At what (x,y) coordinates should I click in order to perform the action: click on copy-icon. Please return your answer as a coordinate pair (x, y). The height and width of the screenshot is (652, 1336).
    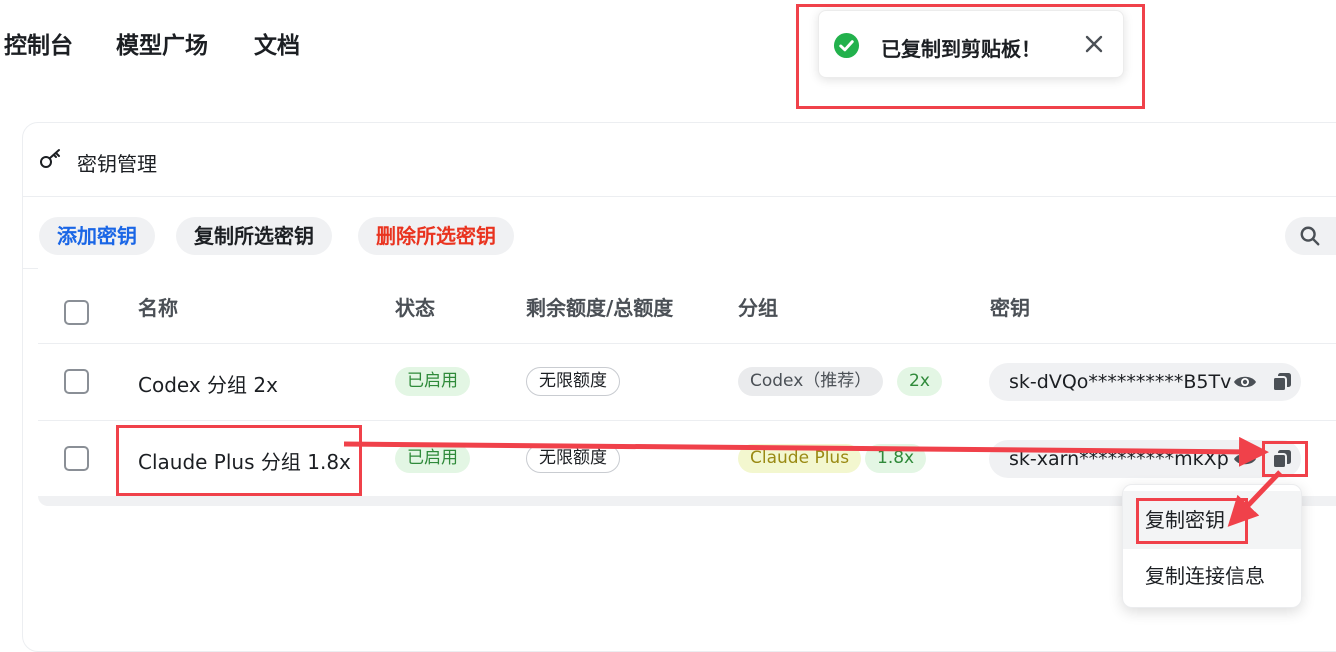
    Looking at the image, I should click on (1282, 382).